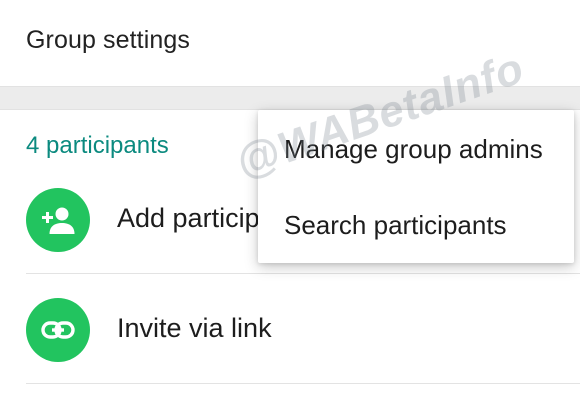  I want to click on menu-item-manage-group-admins: Manage group admins, so click(416, 148).